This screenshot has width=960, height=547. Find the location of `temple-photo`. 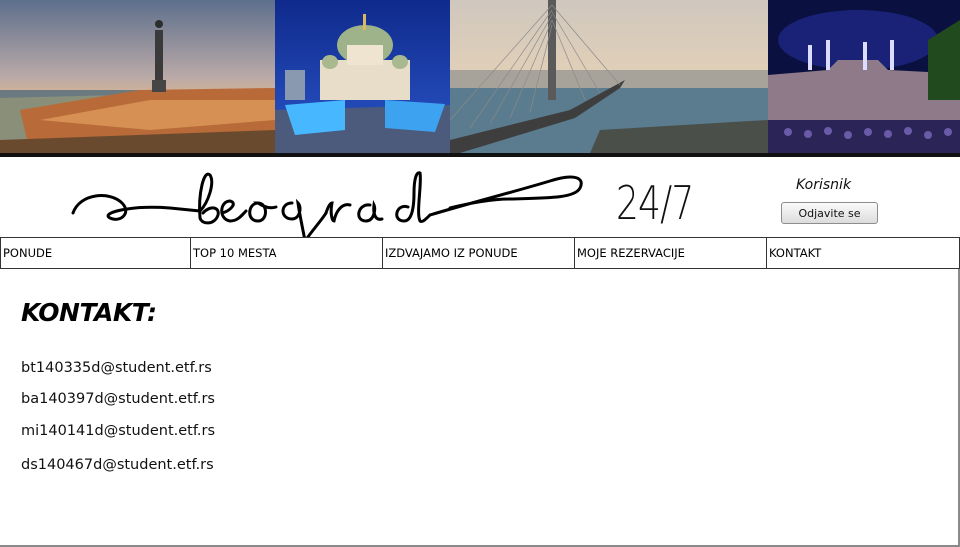

temple-photo is located at coordinates (362, 76).